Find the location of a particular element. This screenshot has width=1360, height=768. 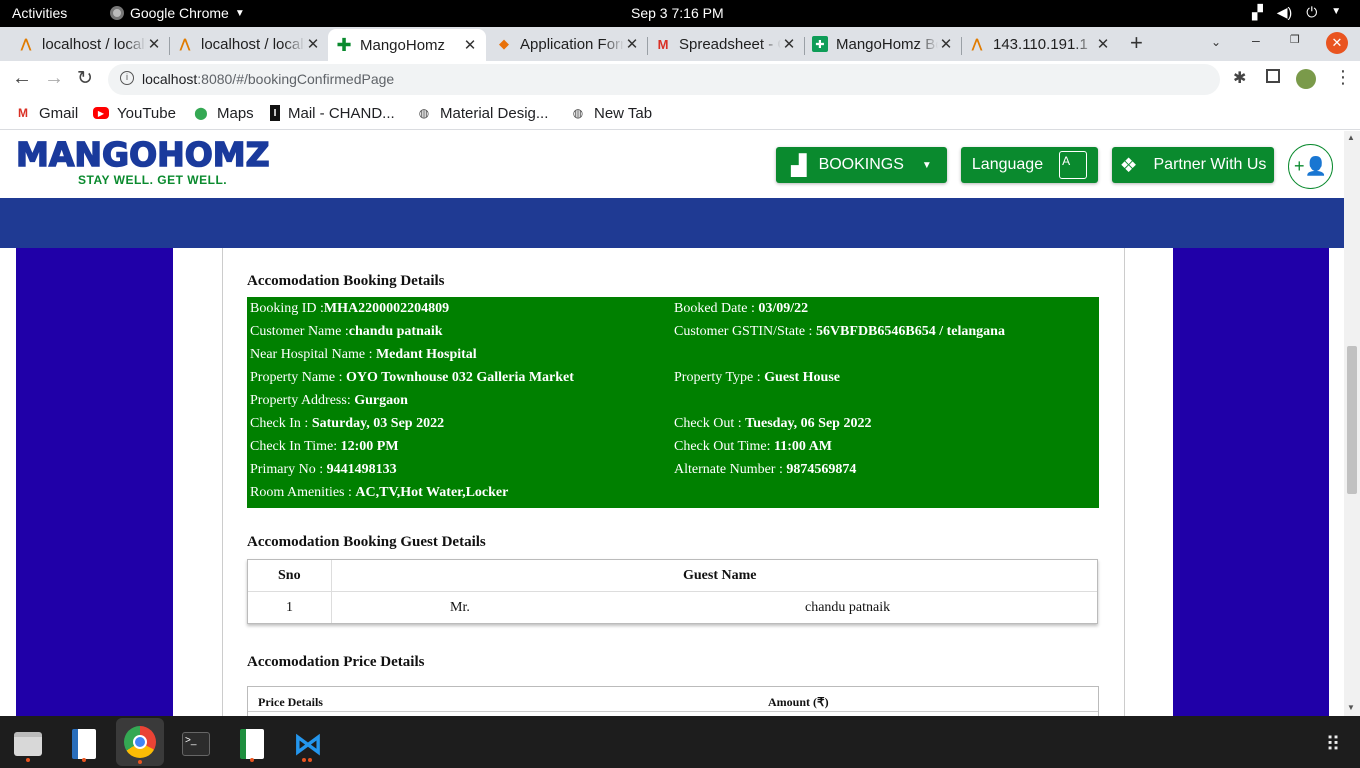

globe-icon: ◍ is located at coordinates (424, 113).